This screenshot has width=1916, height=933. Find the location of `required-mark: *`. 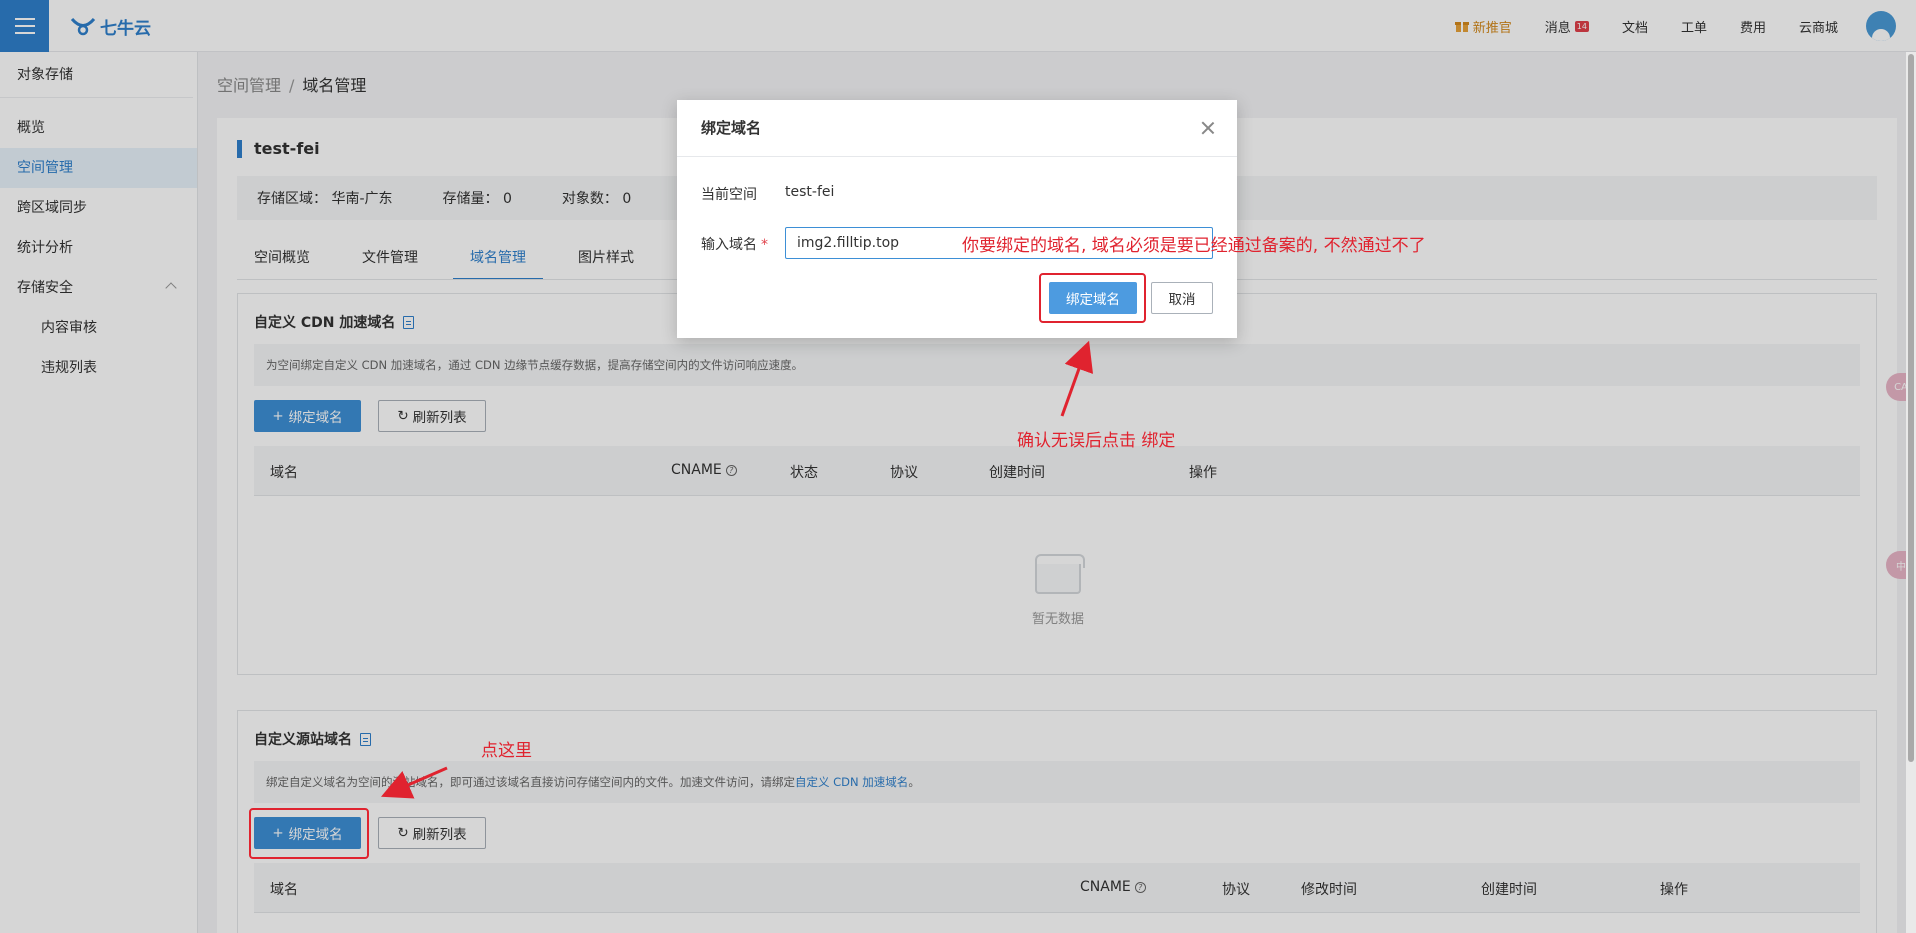

required-mark: * is located at coordinates (764, 245).